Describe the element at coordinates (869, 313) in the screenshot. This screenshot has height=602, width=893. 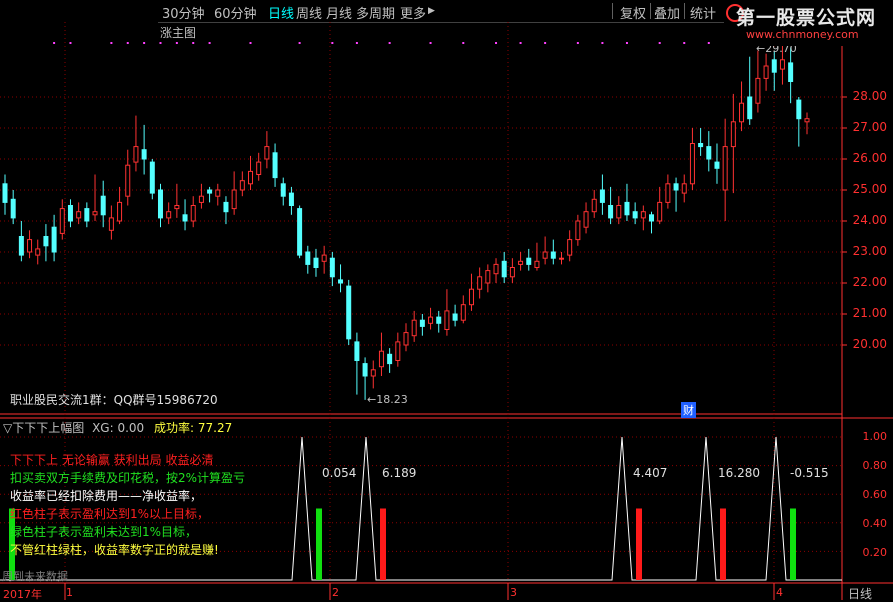
I see `price-tick: 21.00` at that location.